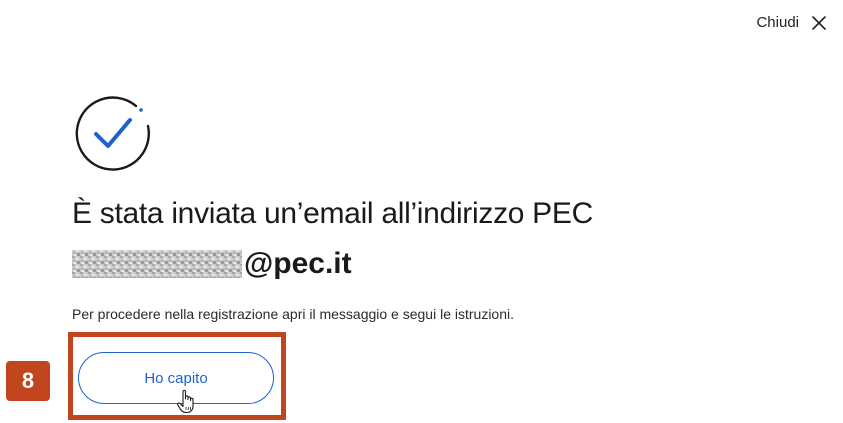 The image size is (843, 423). What do you see at coordinates (157, 264) in the screenshot?
I see `redacted-email-user` at bounding box center [157, 264].